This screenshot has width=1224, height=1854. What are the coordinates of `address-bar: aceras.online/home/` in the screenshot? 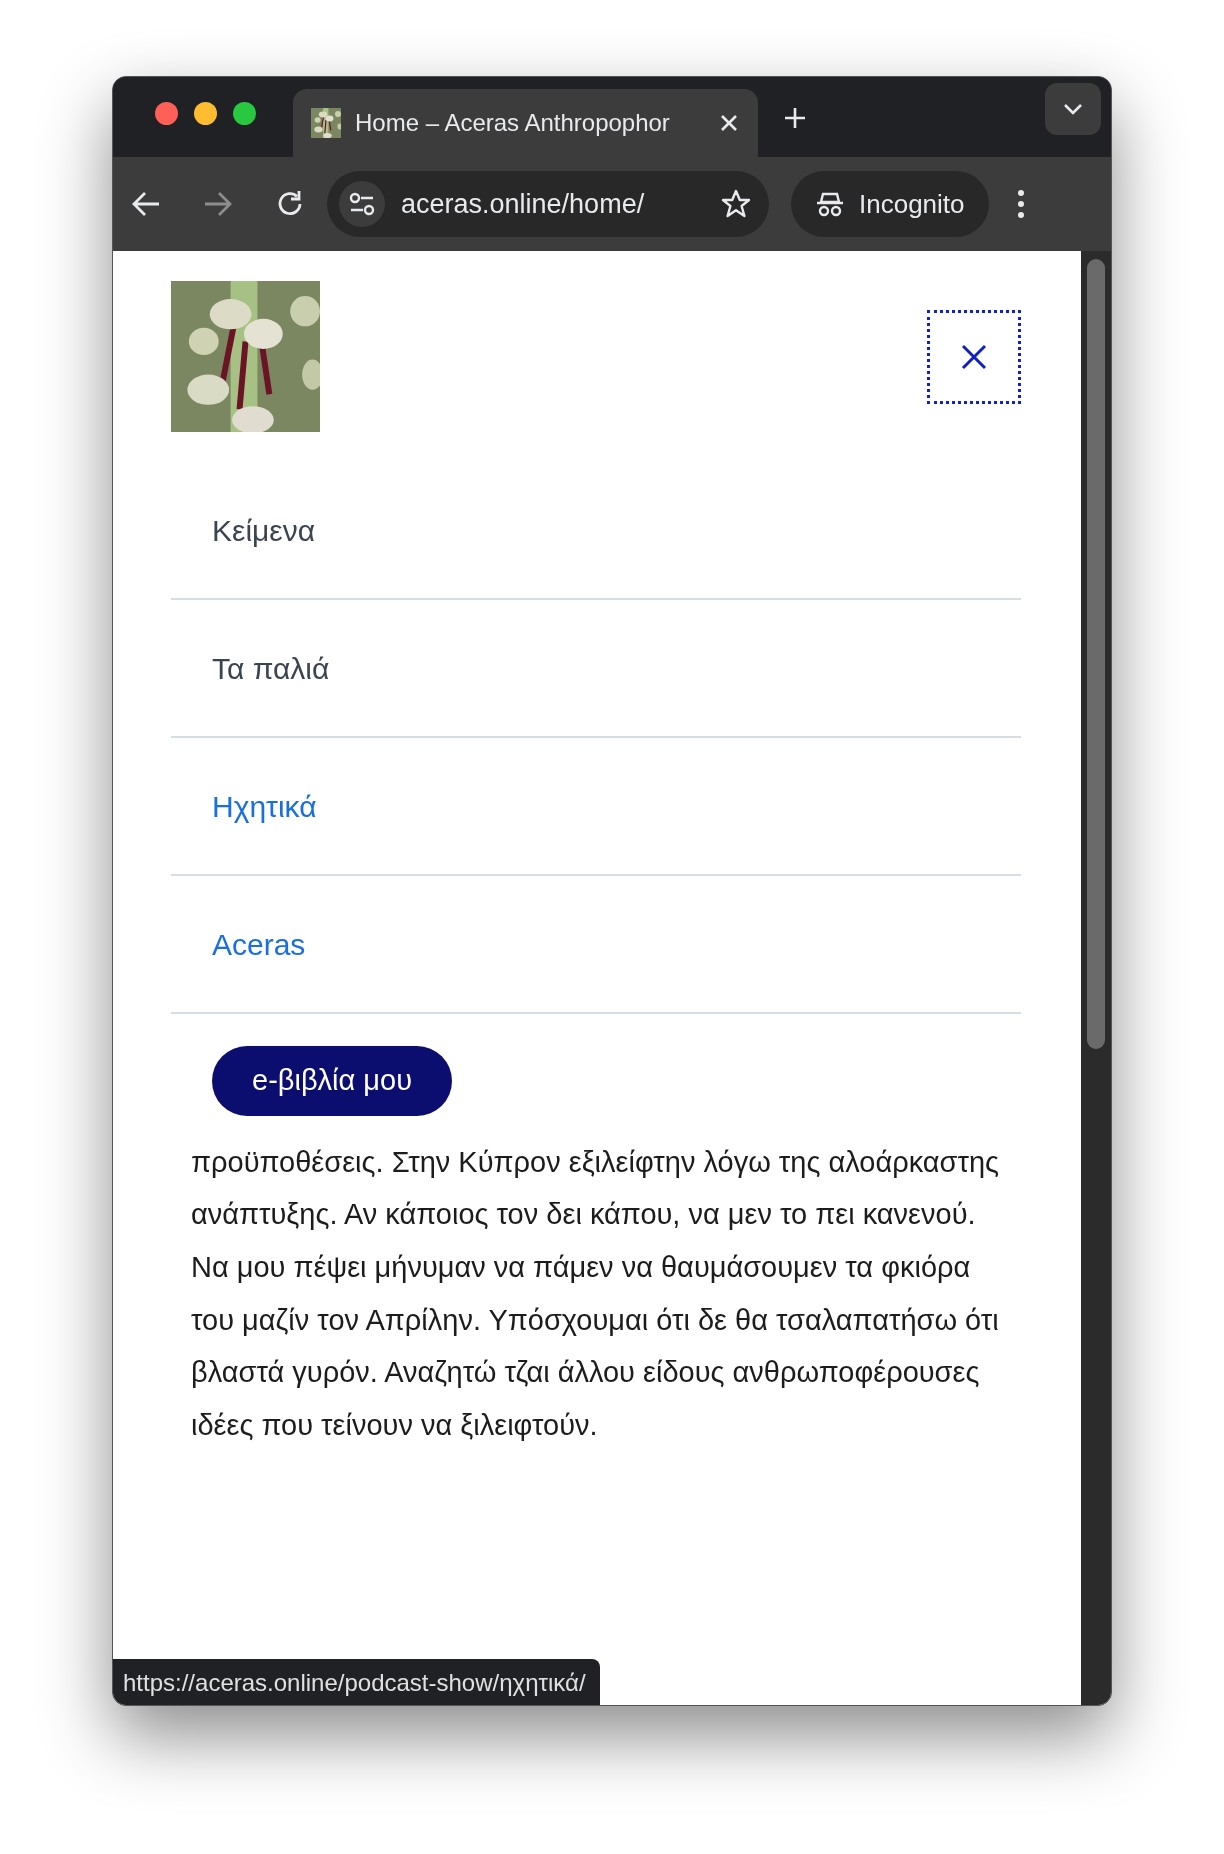 It's located at (548, 204).